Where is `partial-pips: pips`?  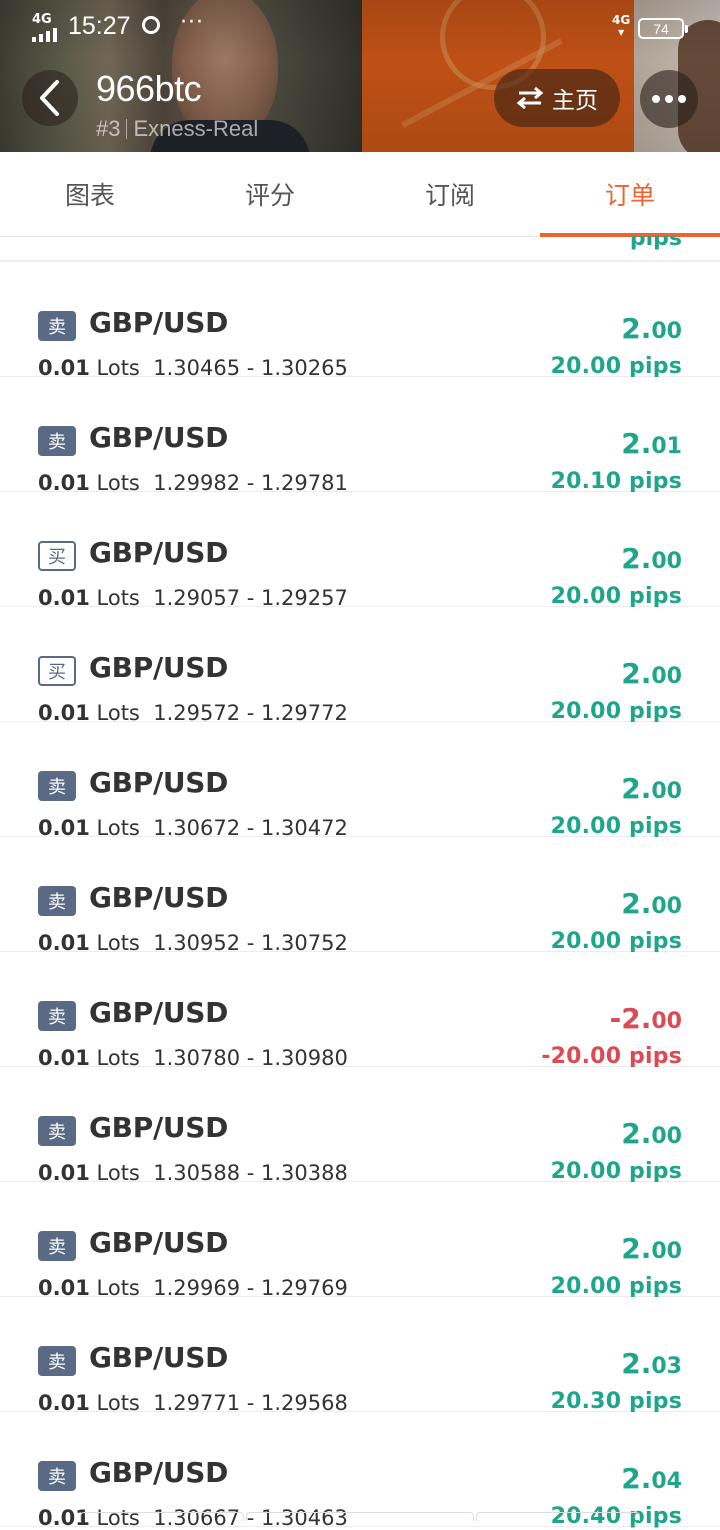
partial-pips: pips is located at coordinates (655, 243).